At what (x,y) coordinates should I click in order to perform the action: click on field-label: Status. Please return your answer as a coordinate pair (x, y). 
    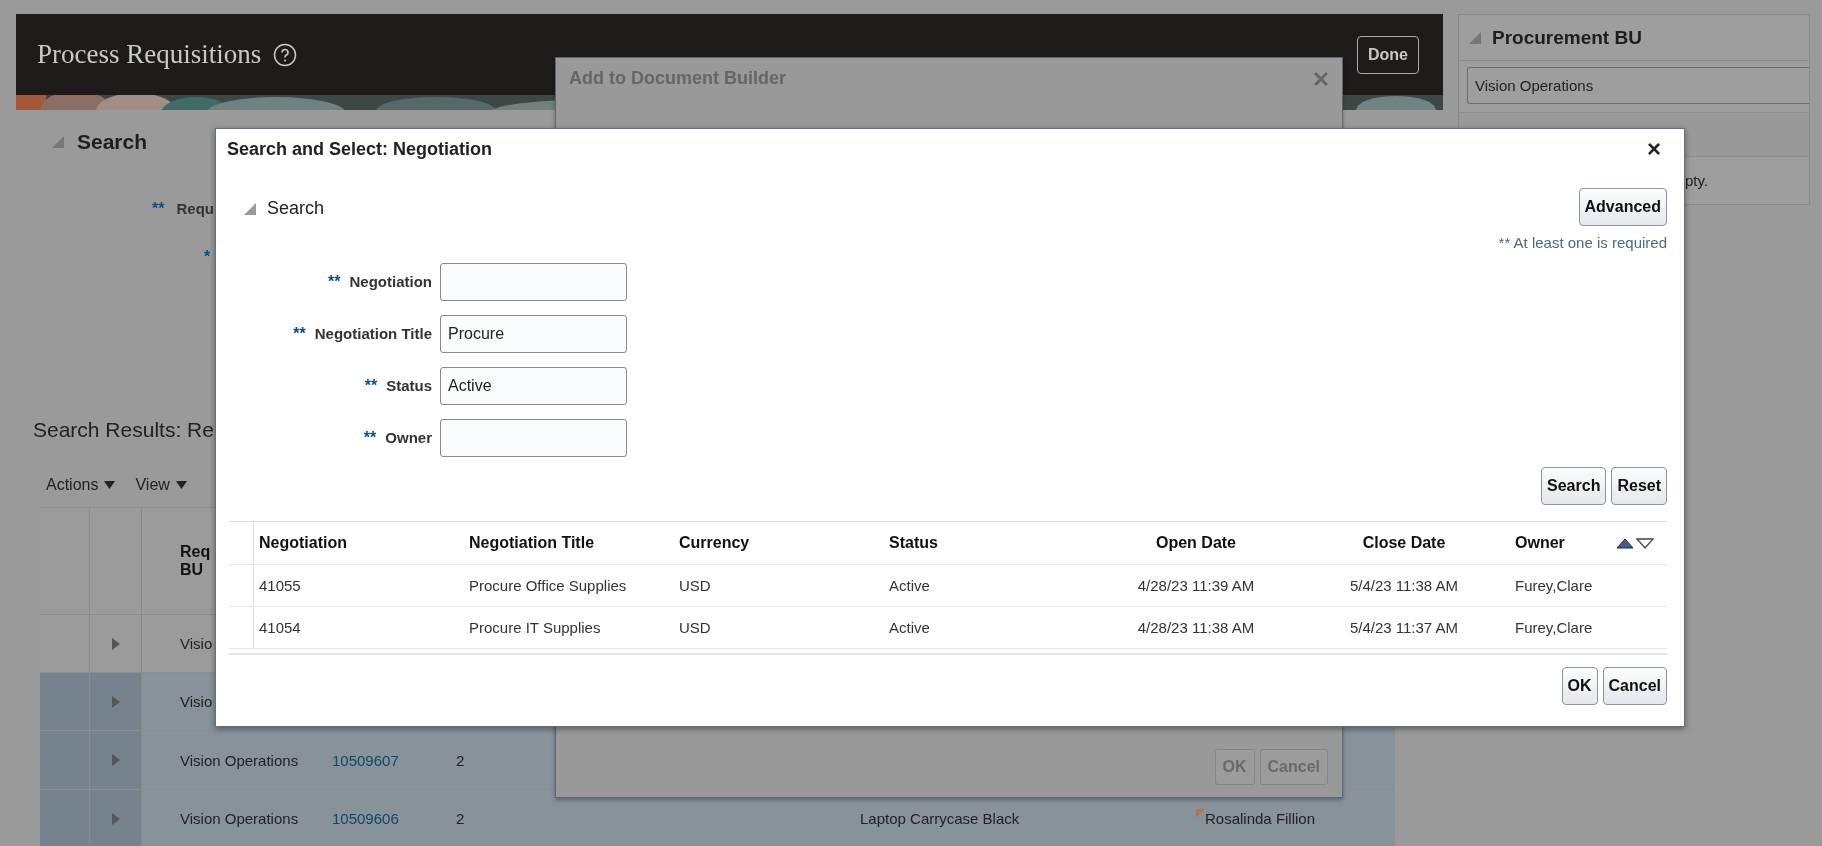
    Looking at the image, I should click on (409, 385).